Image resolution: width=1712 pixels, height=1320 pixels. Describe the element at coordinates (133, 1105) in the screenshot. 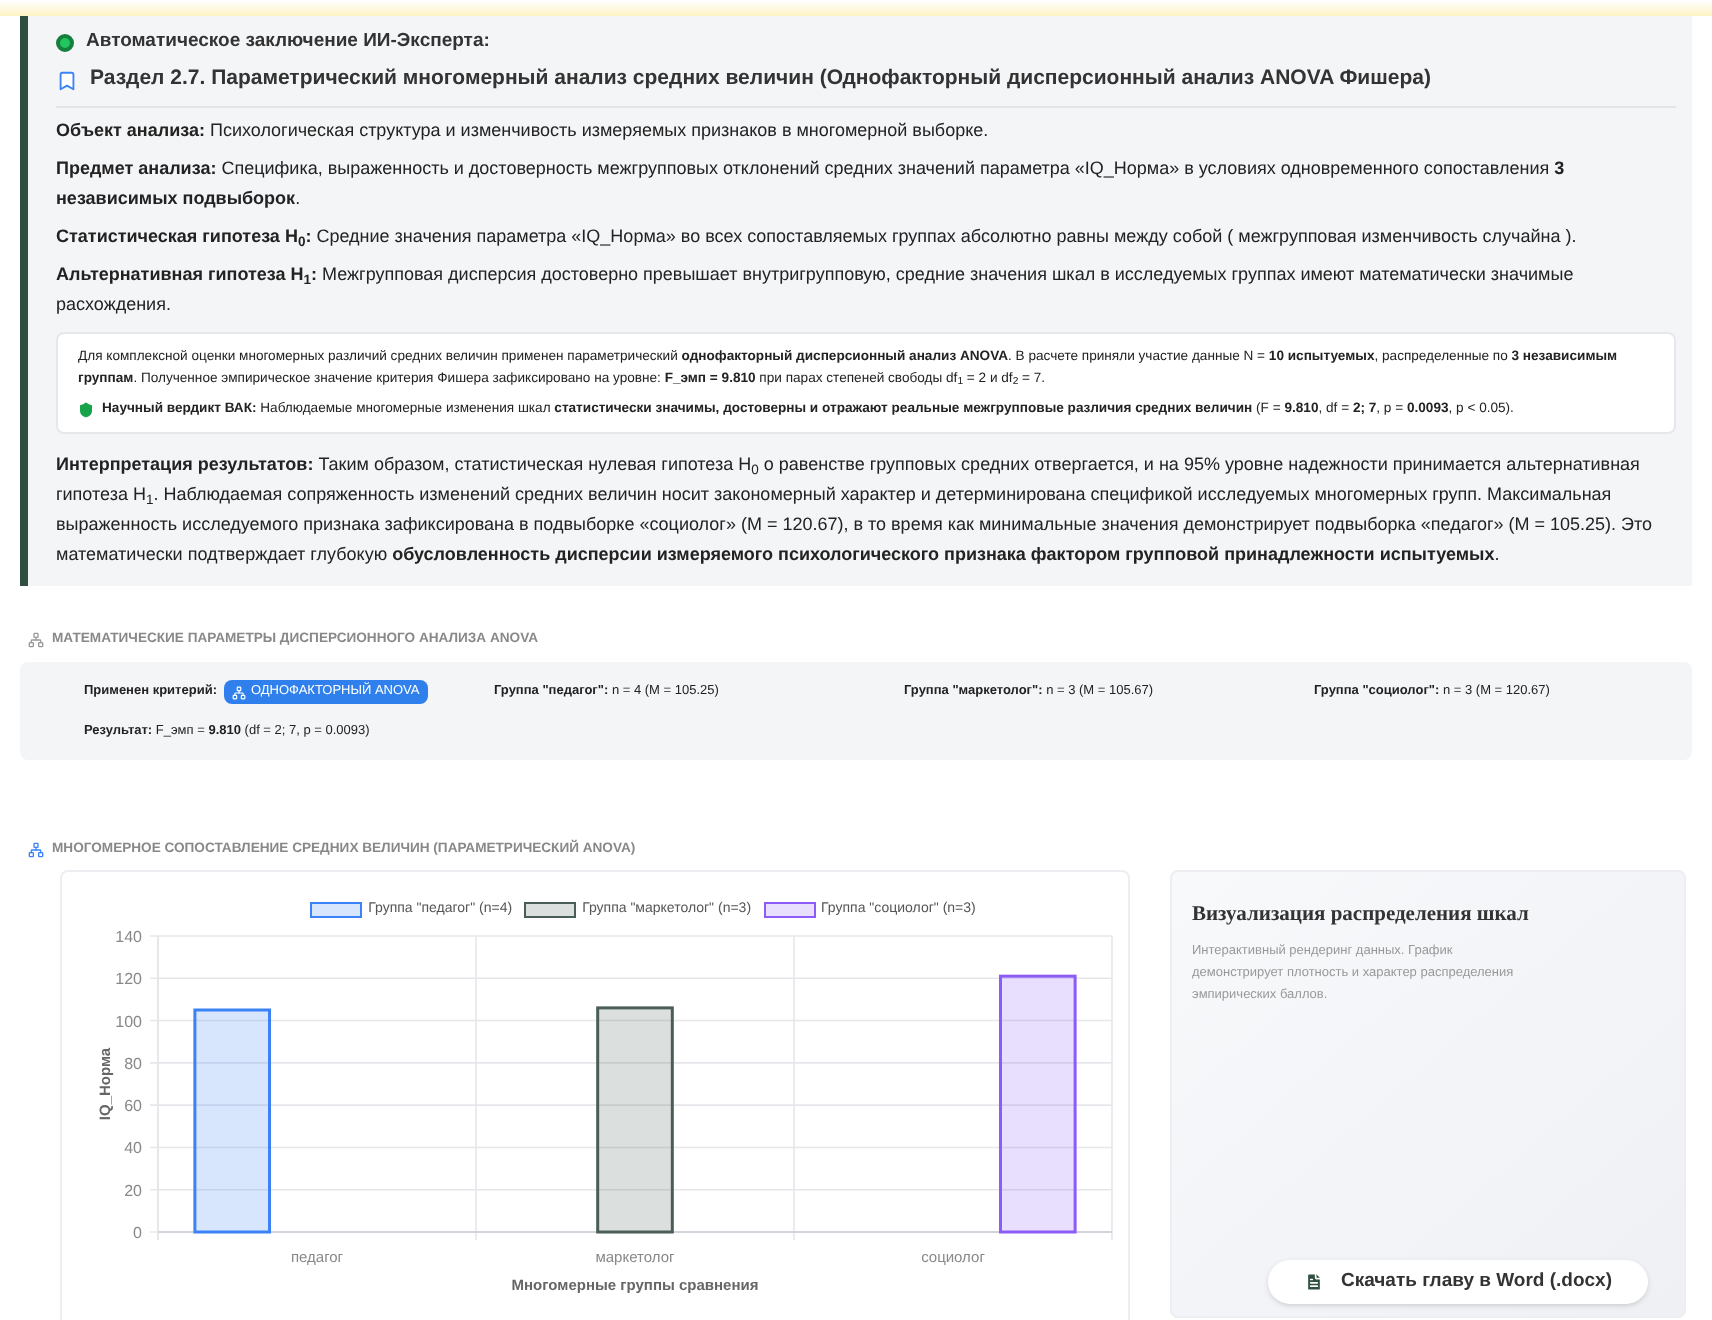

I see `y-tick-label: 60` at that location.